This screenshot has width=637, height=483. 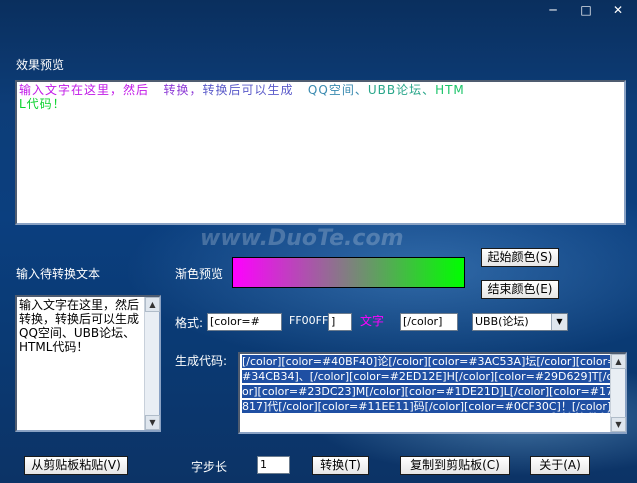 I want to click on close-button: ✕, so click(x=618, y=10).